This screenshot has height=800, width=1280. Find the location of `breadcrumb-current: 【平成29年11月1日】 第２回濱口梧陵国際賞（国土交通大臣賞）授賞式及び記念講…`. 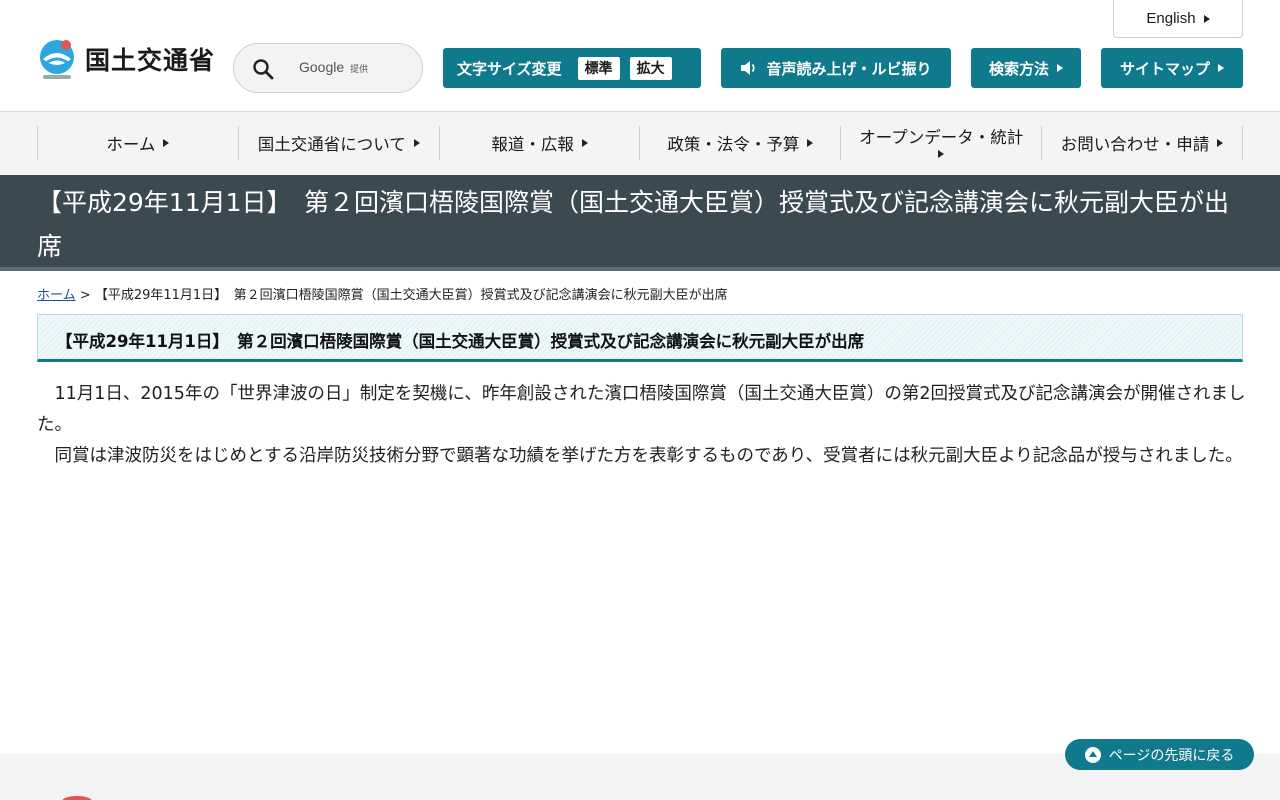

breadcrumb-current: 【平成29年11月1日】 第２回濱口梧陵国際賞（国土交通大臣賞）授賞式及び記念講… is located at coordinates (411, 295).